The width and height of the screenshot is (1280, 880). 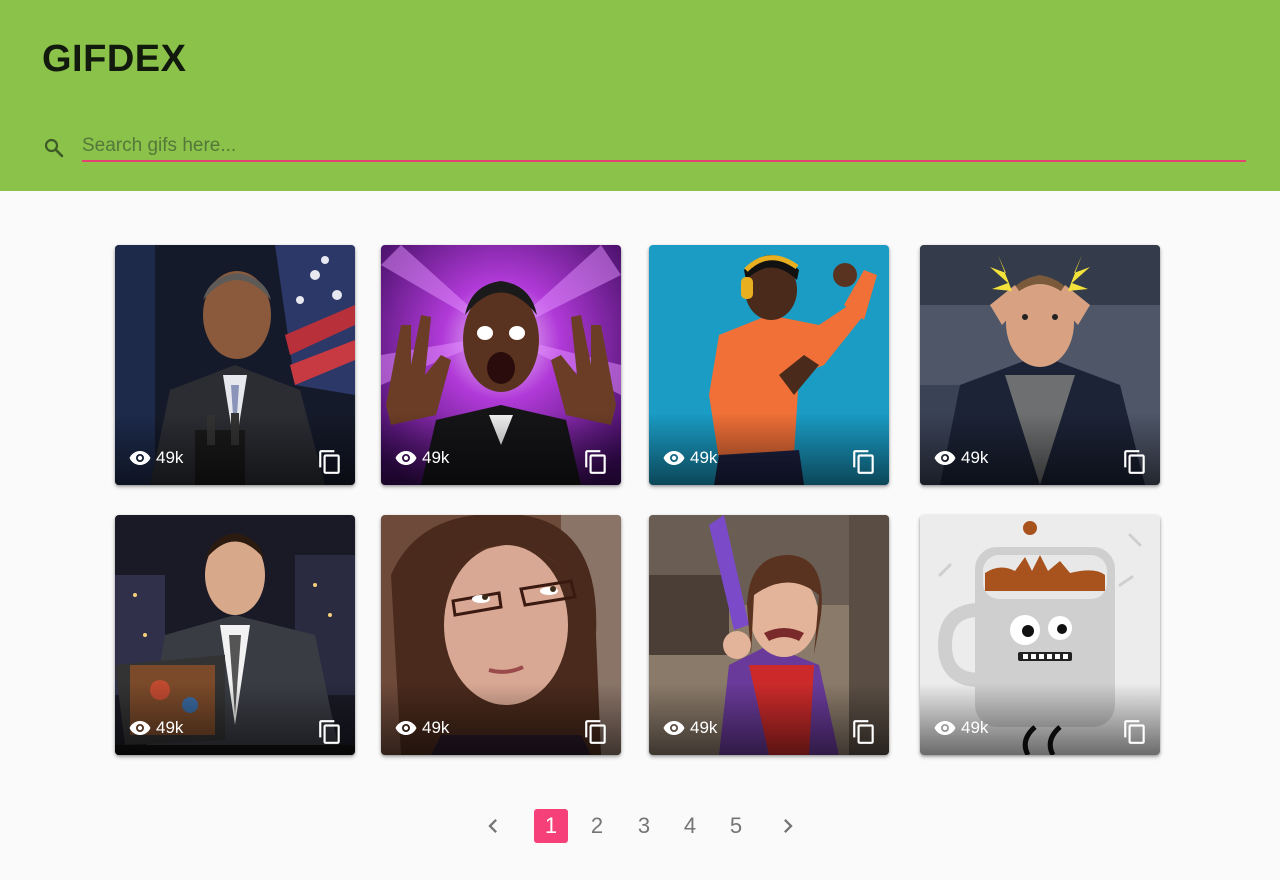 What do you see at coordinates (690, 826) in the screenshot?
I see `page-button-4: 4` at bounding box center [690, 826].